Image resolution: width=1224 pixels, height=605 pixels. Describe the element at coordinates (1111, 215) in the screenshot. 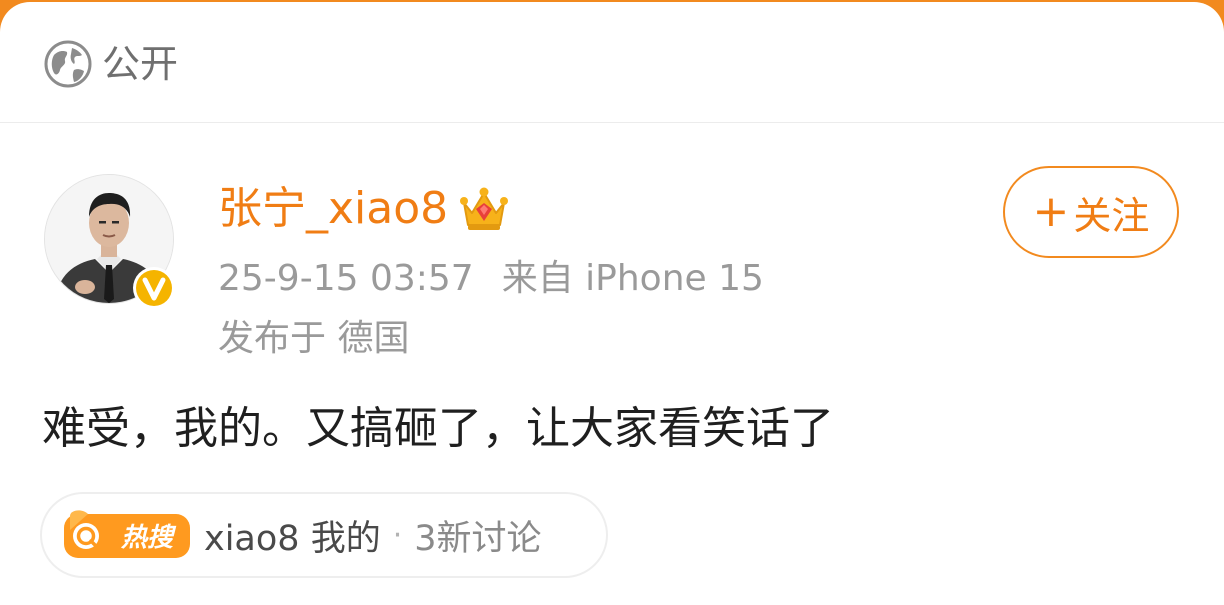

I see `follow-button-label: 关注` at that location.